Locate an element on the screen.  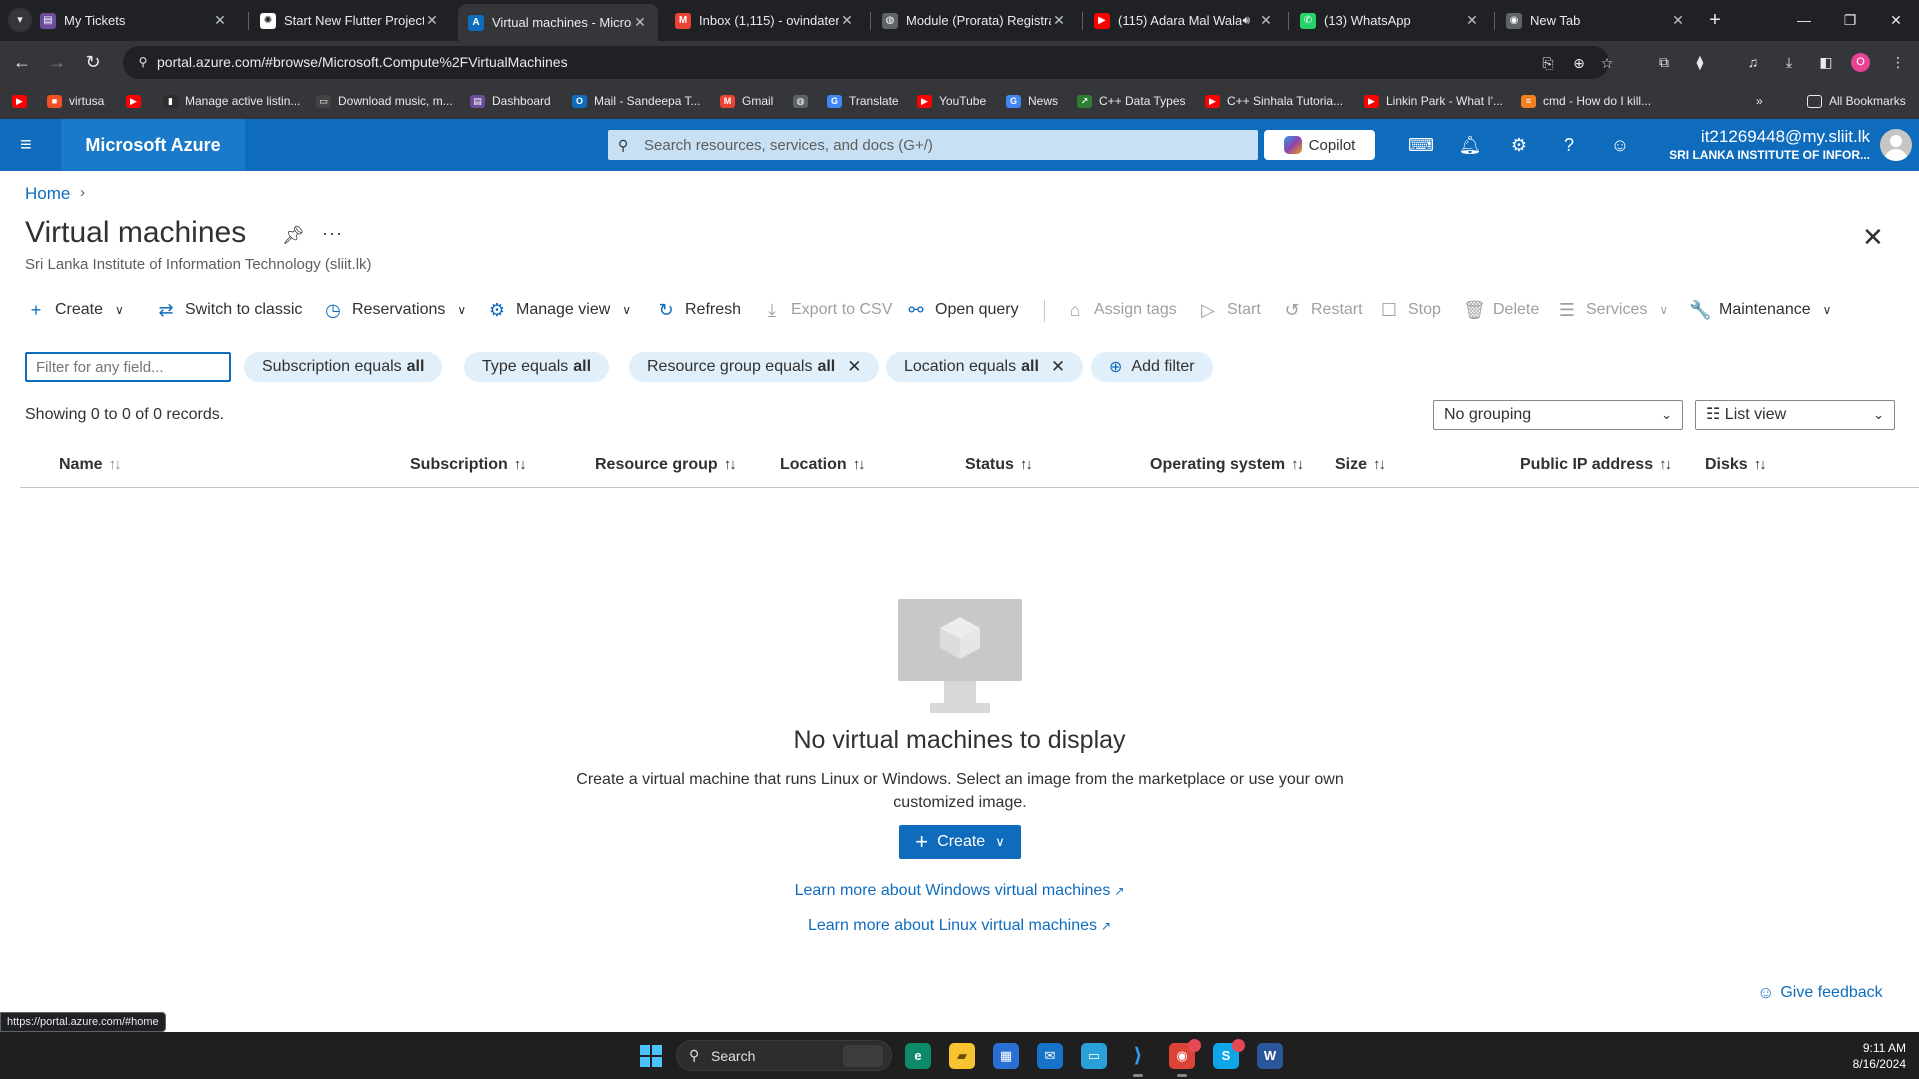
profile-avatar: O is located at coordinates (1860, 62).